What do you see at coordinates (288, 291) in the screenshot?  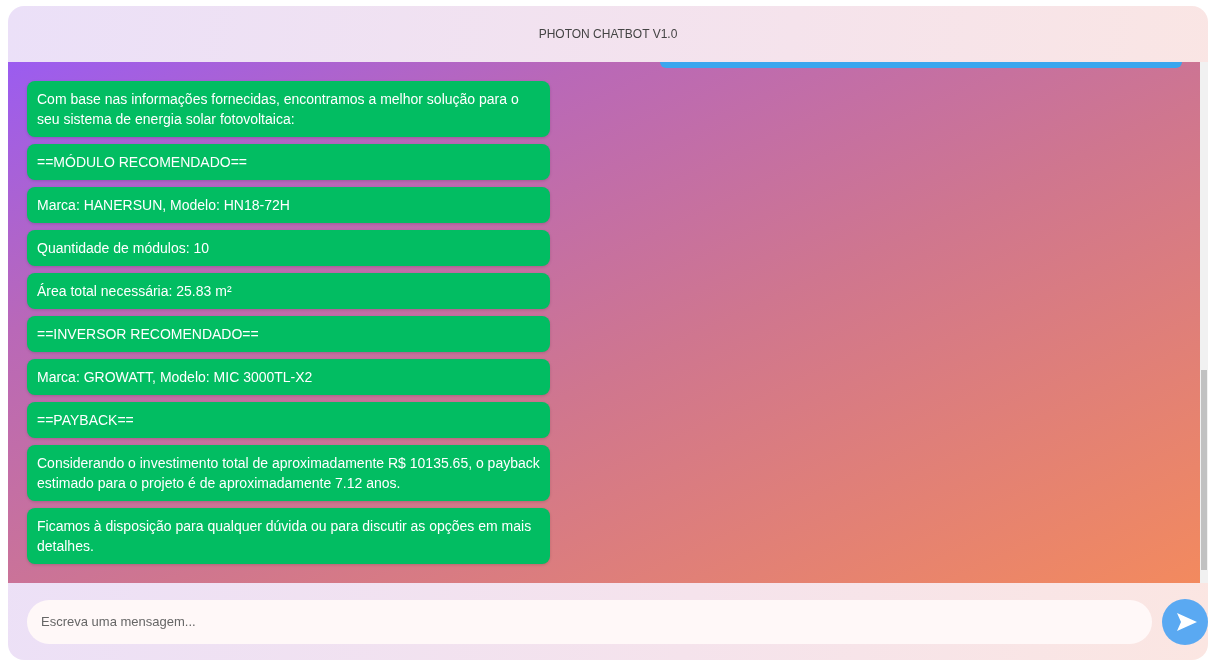 I see `bot-message: Área total necessária: 25.83 m²` at bounding box center [288, 291].